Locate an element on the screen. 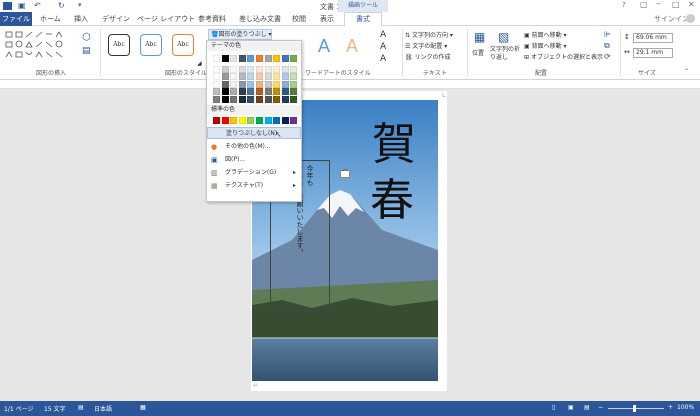 This screenshot has width=700, height=416. group-icon: ⧉ is located at coordinates (607, 46).